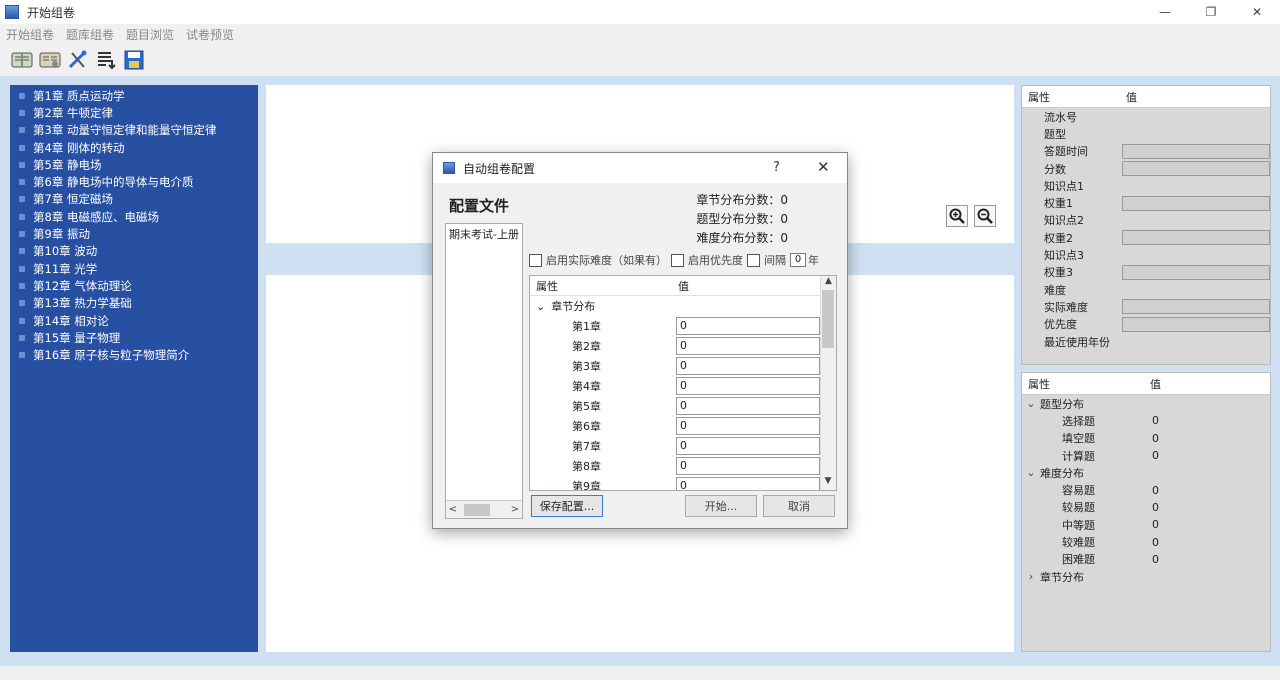  Describe the element at coordinates (1146, 289) in the screenshot. I see `property-row: 难度` at that location.